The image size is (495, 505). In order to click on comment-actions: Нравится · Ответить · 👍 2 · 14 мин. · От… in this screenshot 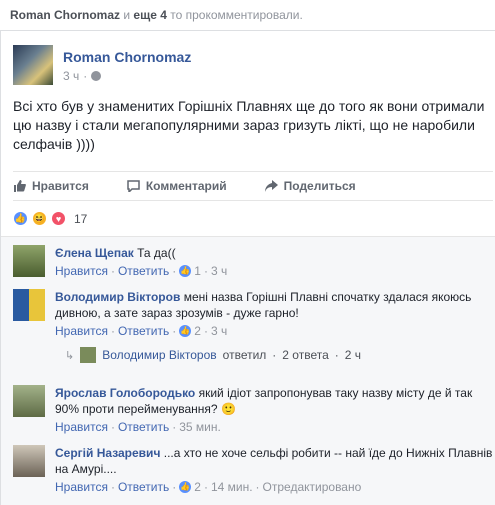, I will do `click(208, 487)`.